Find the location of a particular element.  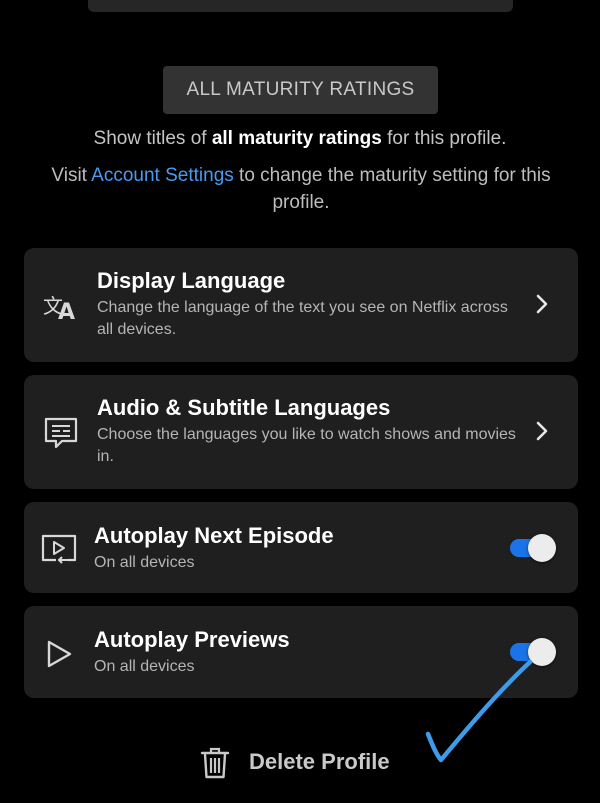

autoplay-next-toggle is located at coordinates (533, 548).